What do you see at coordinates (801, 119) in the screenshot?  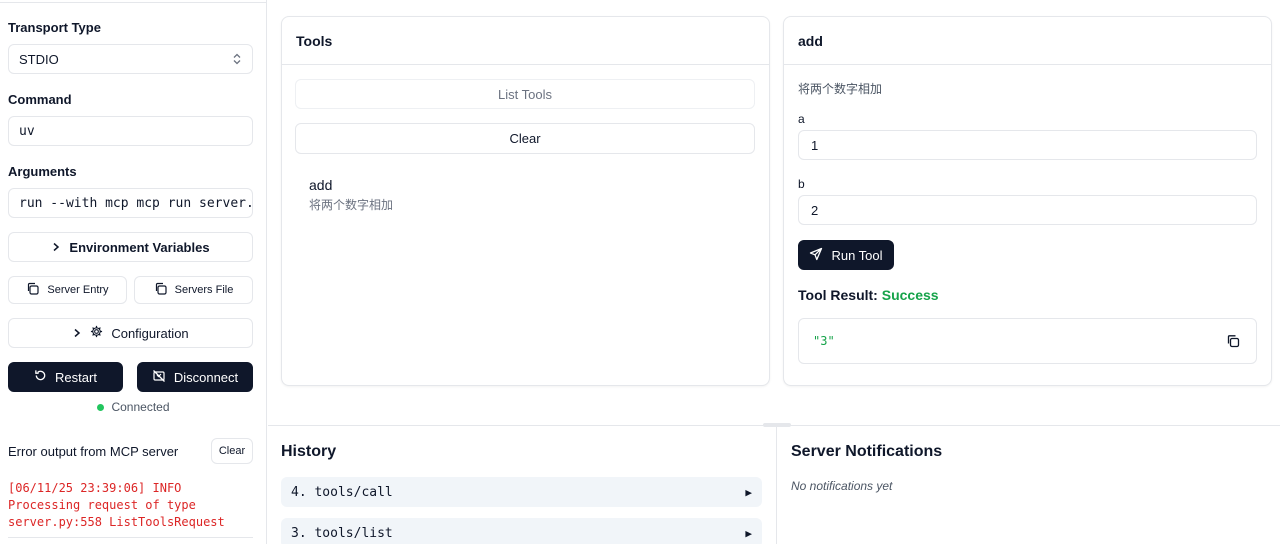 I see `param-a-label: a` at bounding box center [801, 119].